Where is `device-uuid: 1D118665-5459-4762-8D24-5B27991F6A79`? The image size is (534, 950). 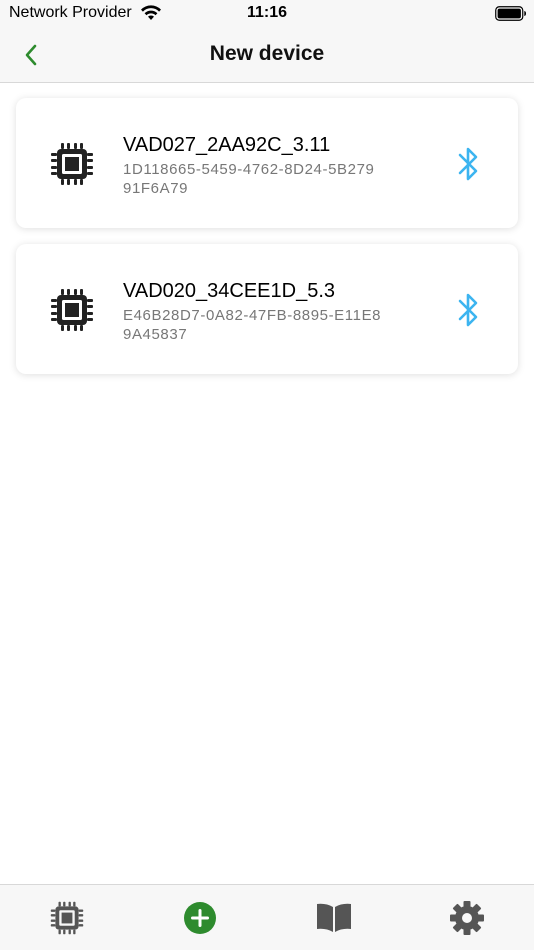
device-uuid: 1D118665-5459-4762-8D24-5B27991F6A79 is located at coordinates (249, 179).